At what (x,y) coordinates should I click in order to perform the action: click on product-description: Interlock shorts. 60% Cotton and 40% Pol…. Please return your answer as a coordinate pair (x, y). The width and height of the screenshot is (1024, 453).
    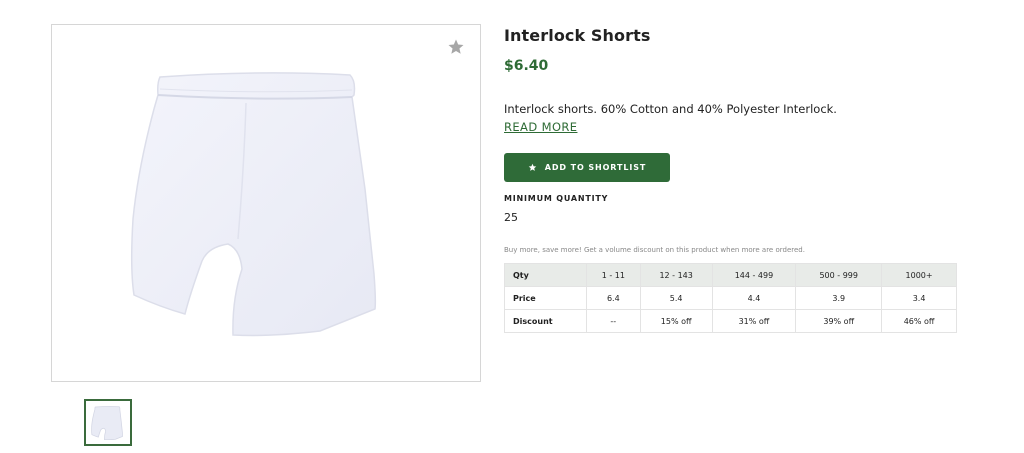
    Looking at the image, I should click on (670, 109).